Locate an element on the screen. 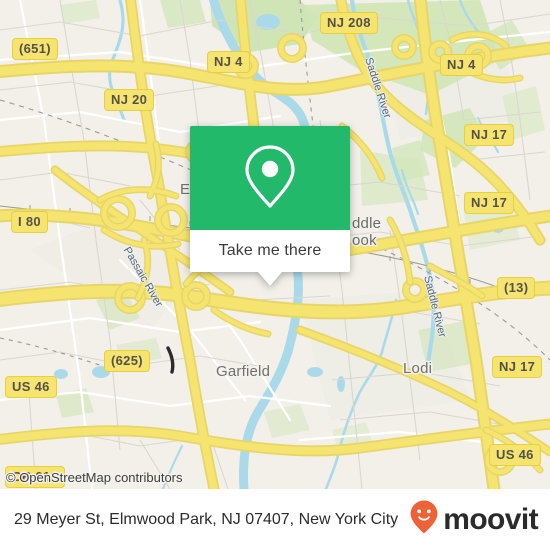 The height and width of the screenshot is (550, 550). popup-header is located at coordinates (270, 178).